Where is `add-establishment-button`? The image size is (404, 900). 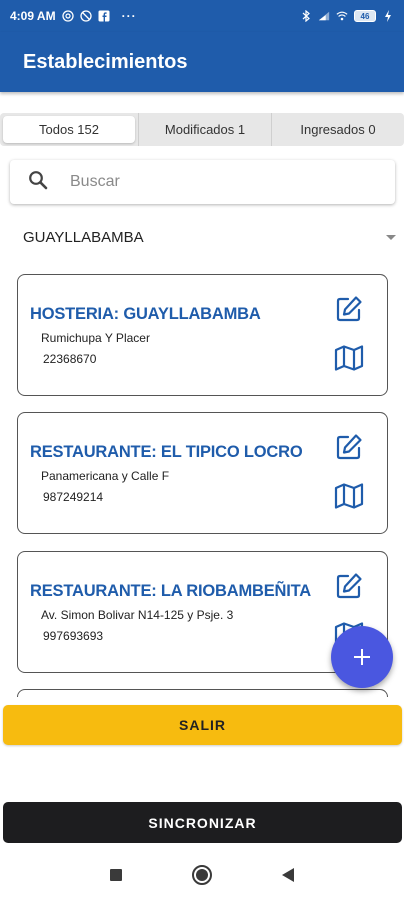
add-establishment-button is located at coordinates (362, 657).